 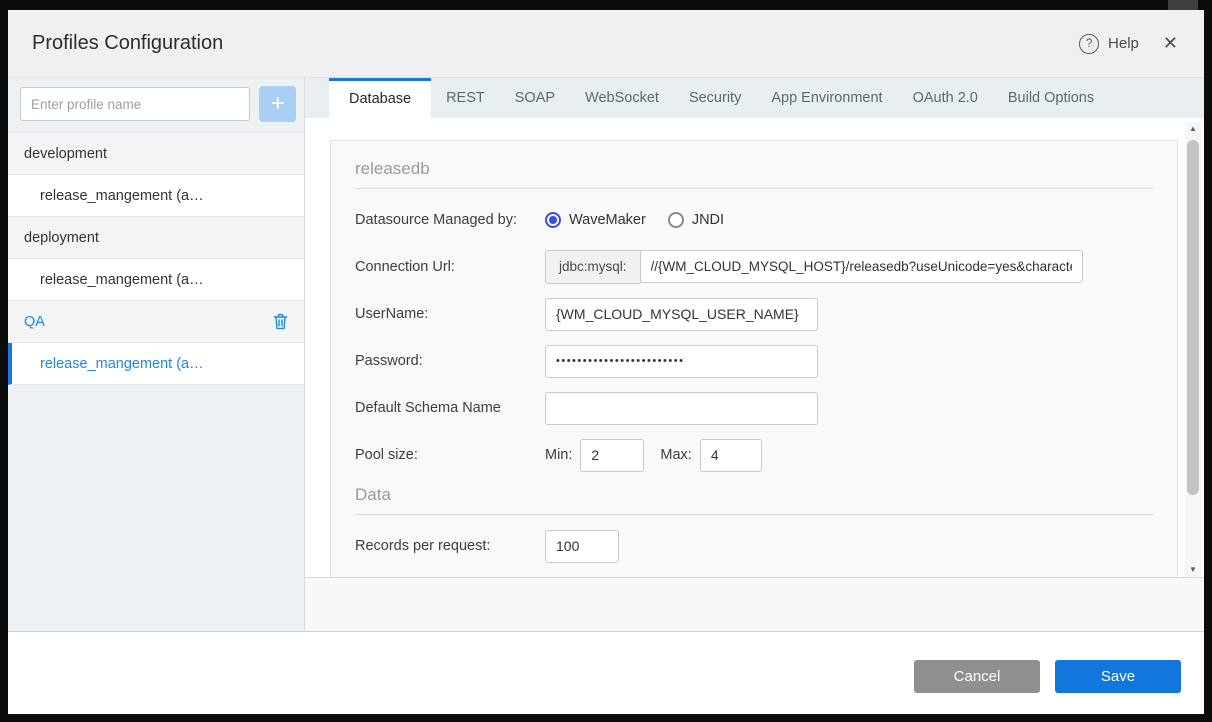 What do you see at coordinates (61, 237) in the screenshot?
I see `profile-group-label: deployment` at bounding box center [61, 237].